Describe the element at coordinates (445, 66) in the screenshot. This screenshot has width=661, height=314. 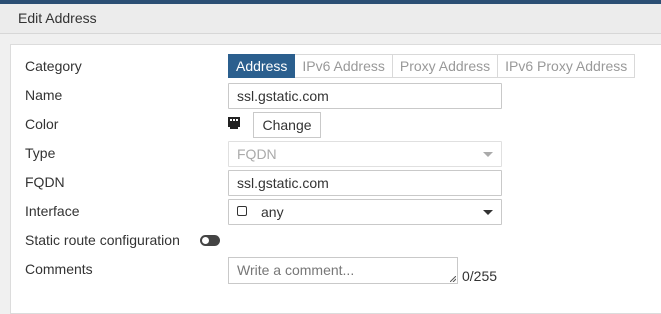
I see `tab-proxy-address: Proxy Address` at that location.